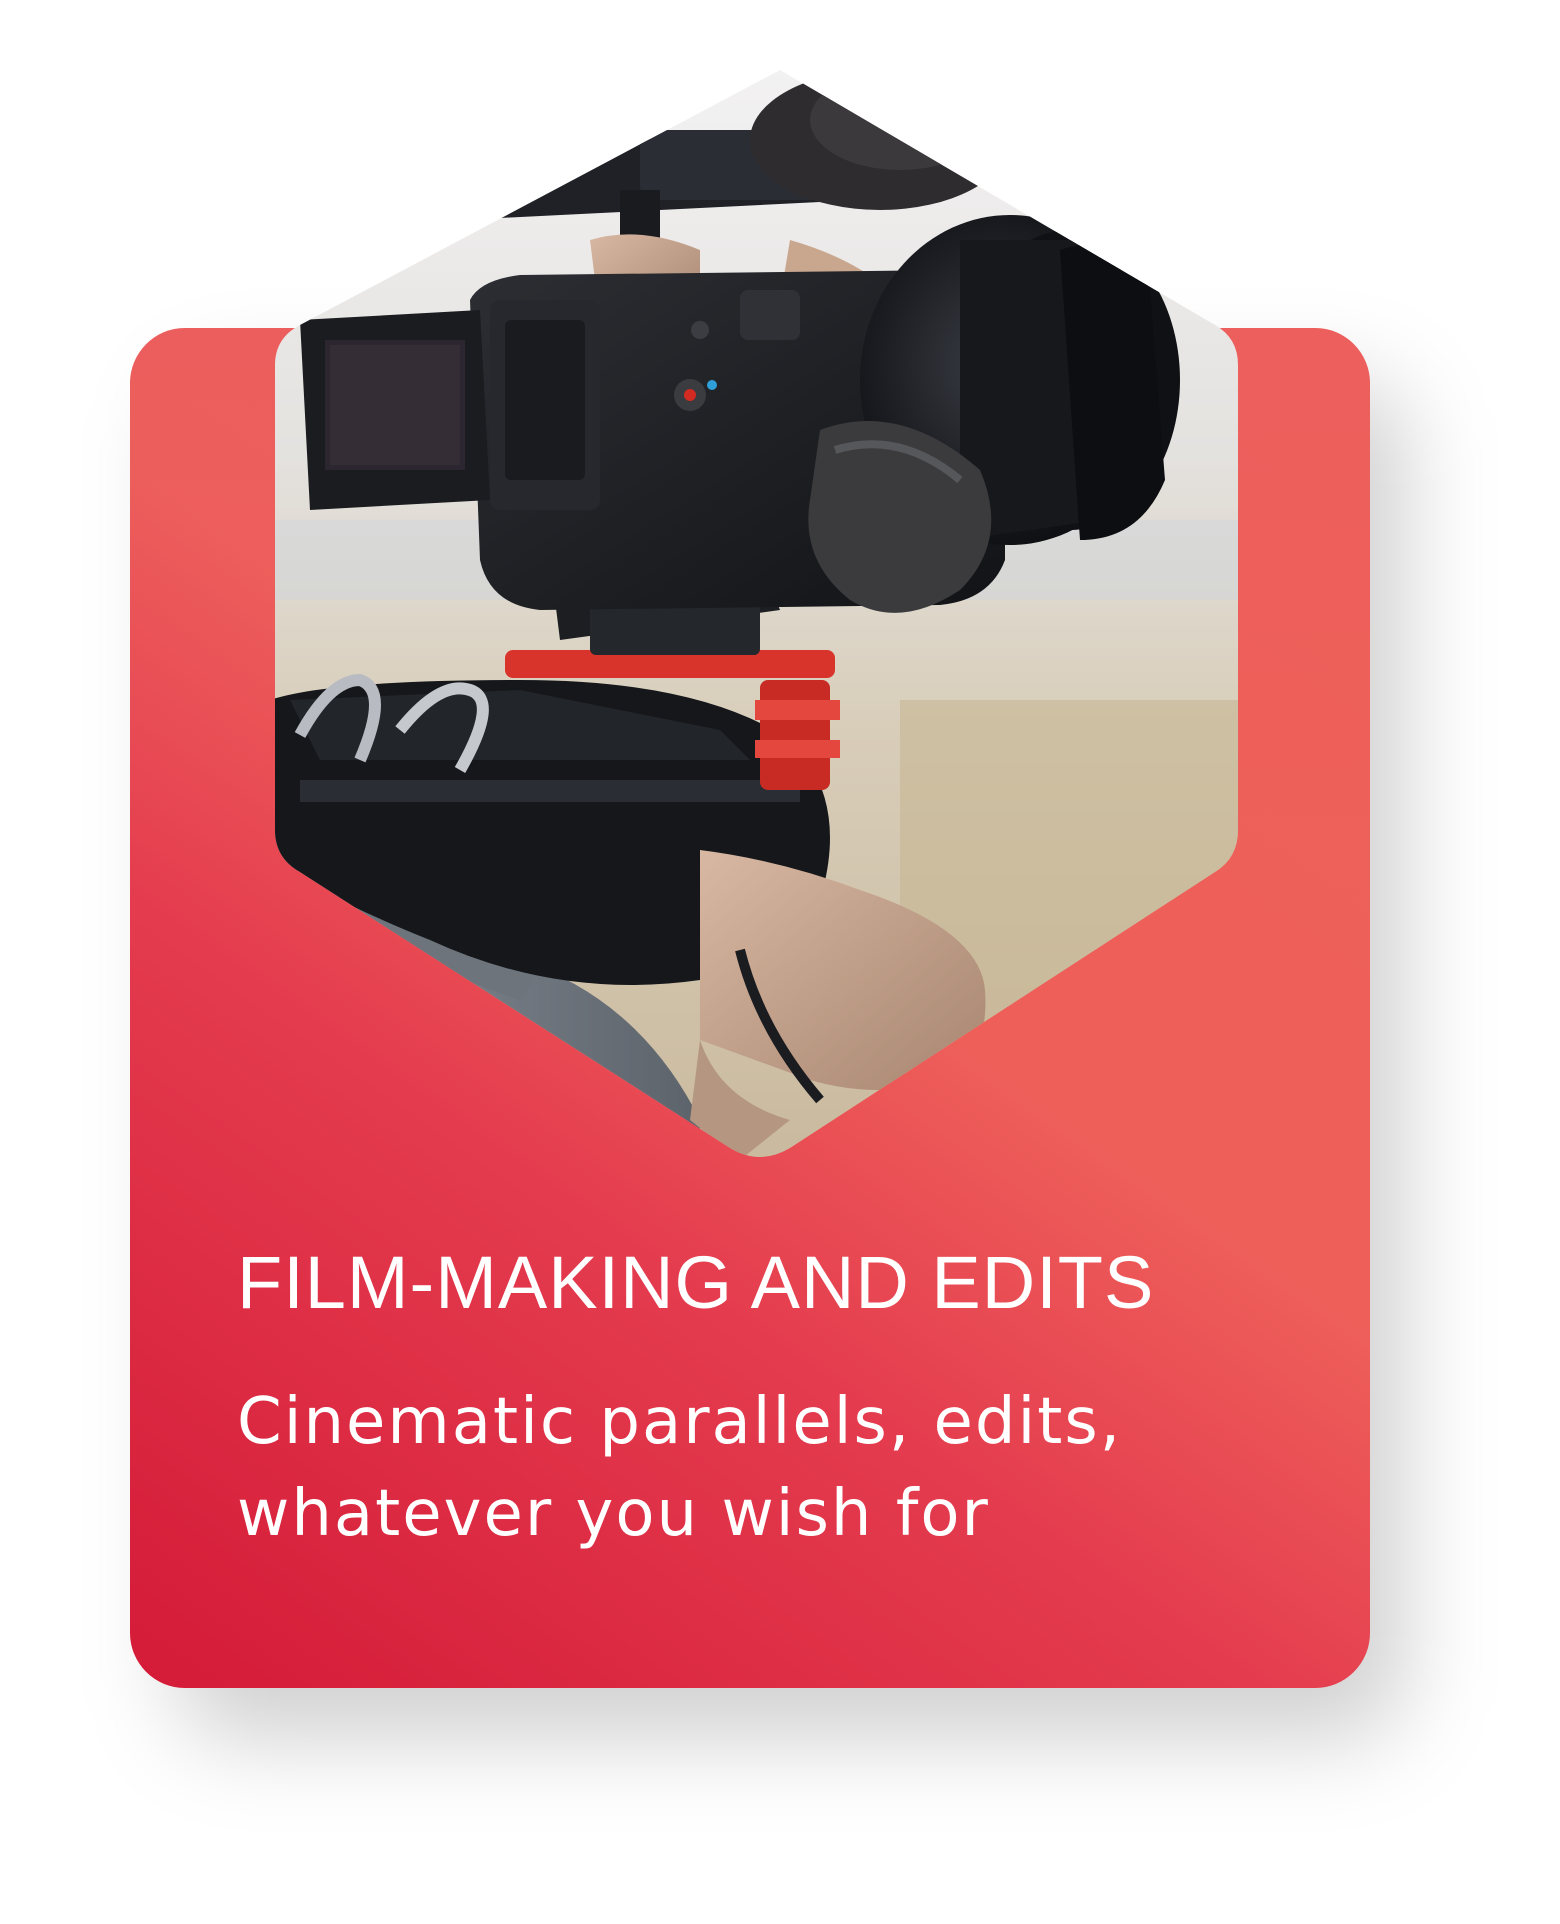  What do you see at coordinates (696, 1282) in the screenshot?
I see `card-title: FILM-MAKING AND EDITS` at bounding box center [696, 1282].